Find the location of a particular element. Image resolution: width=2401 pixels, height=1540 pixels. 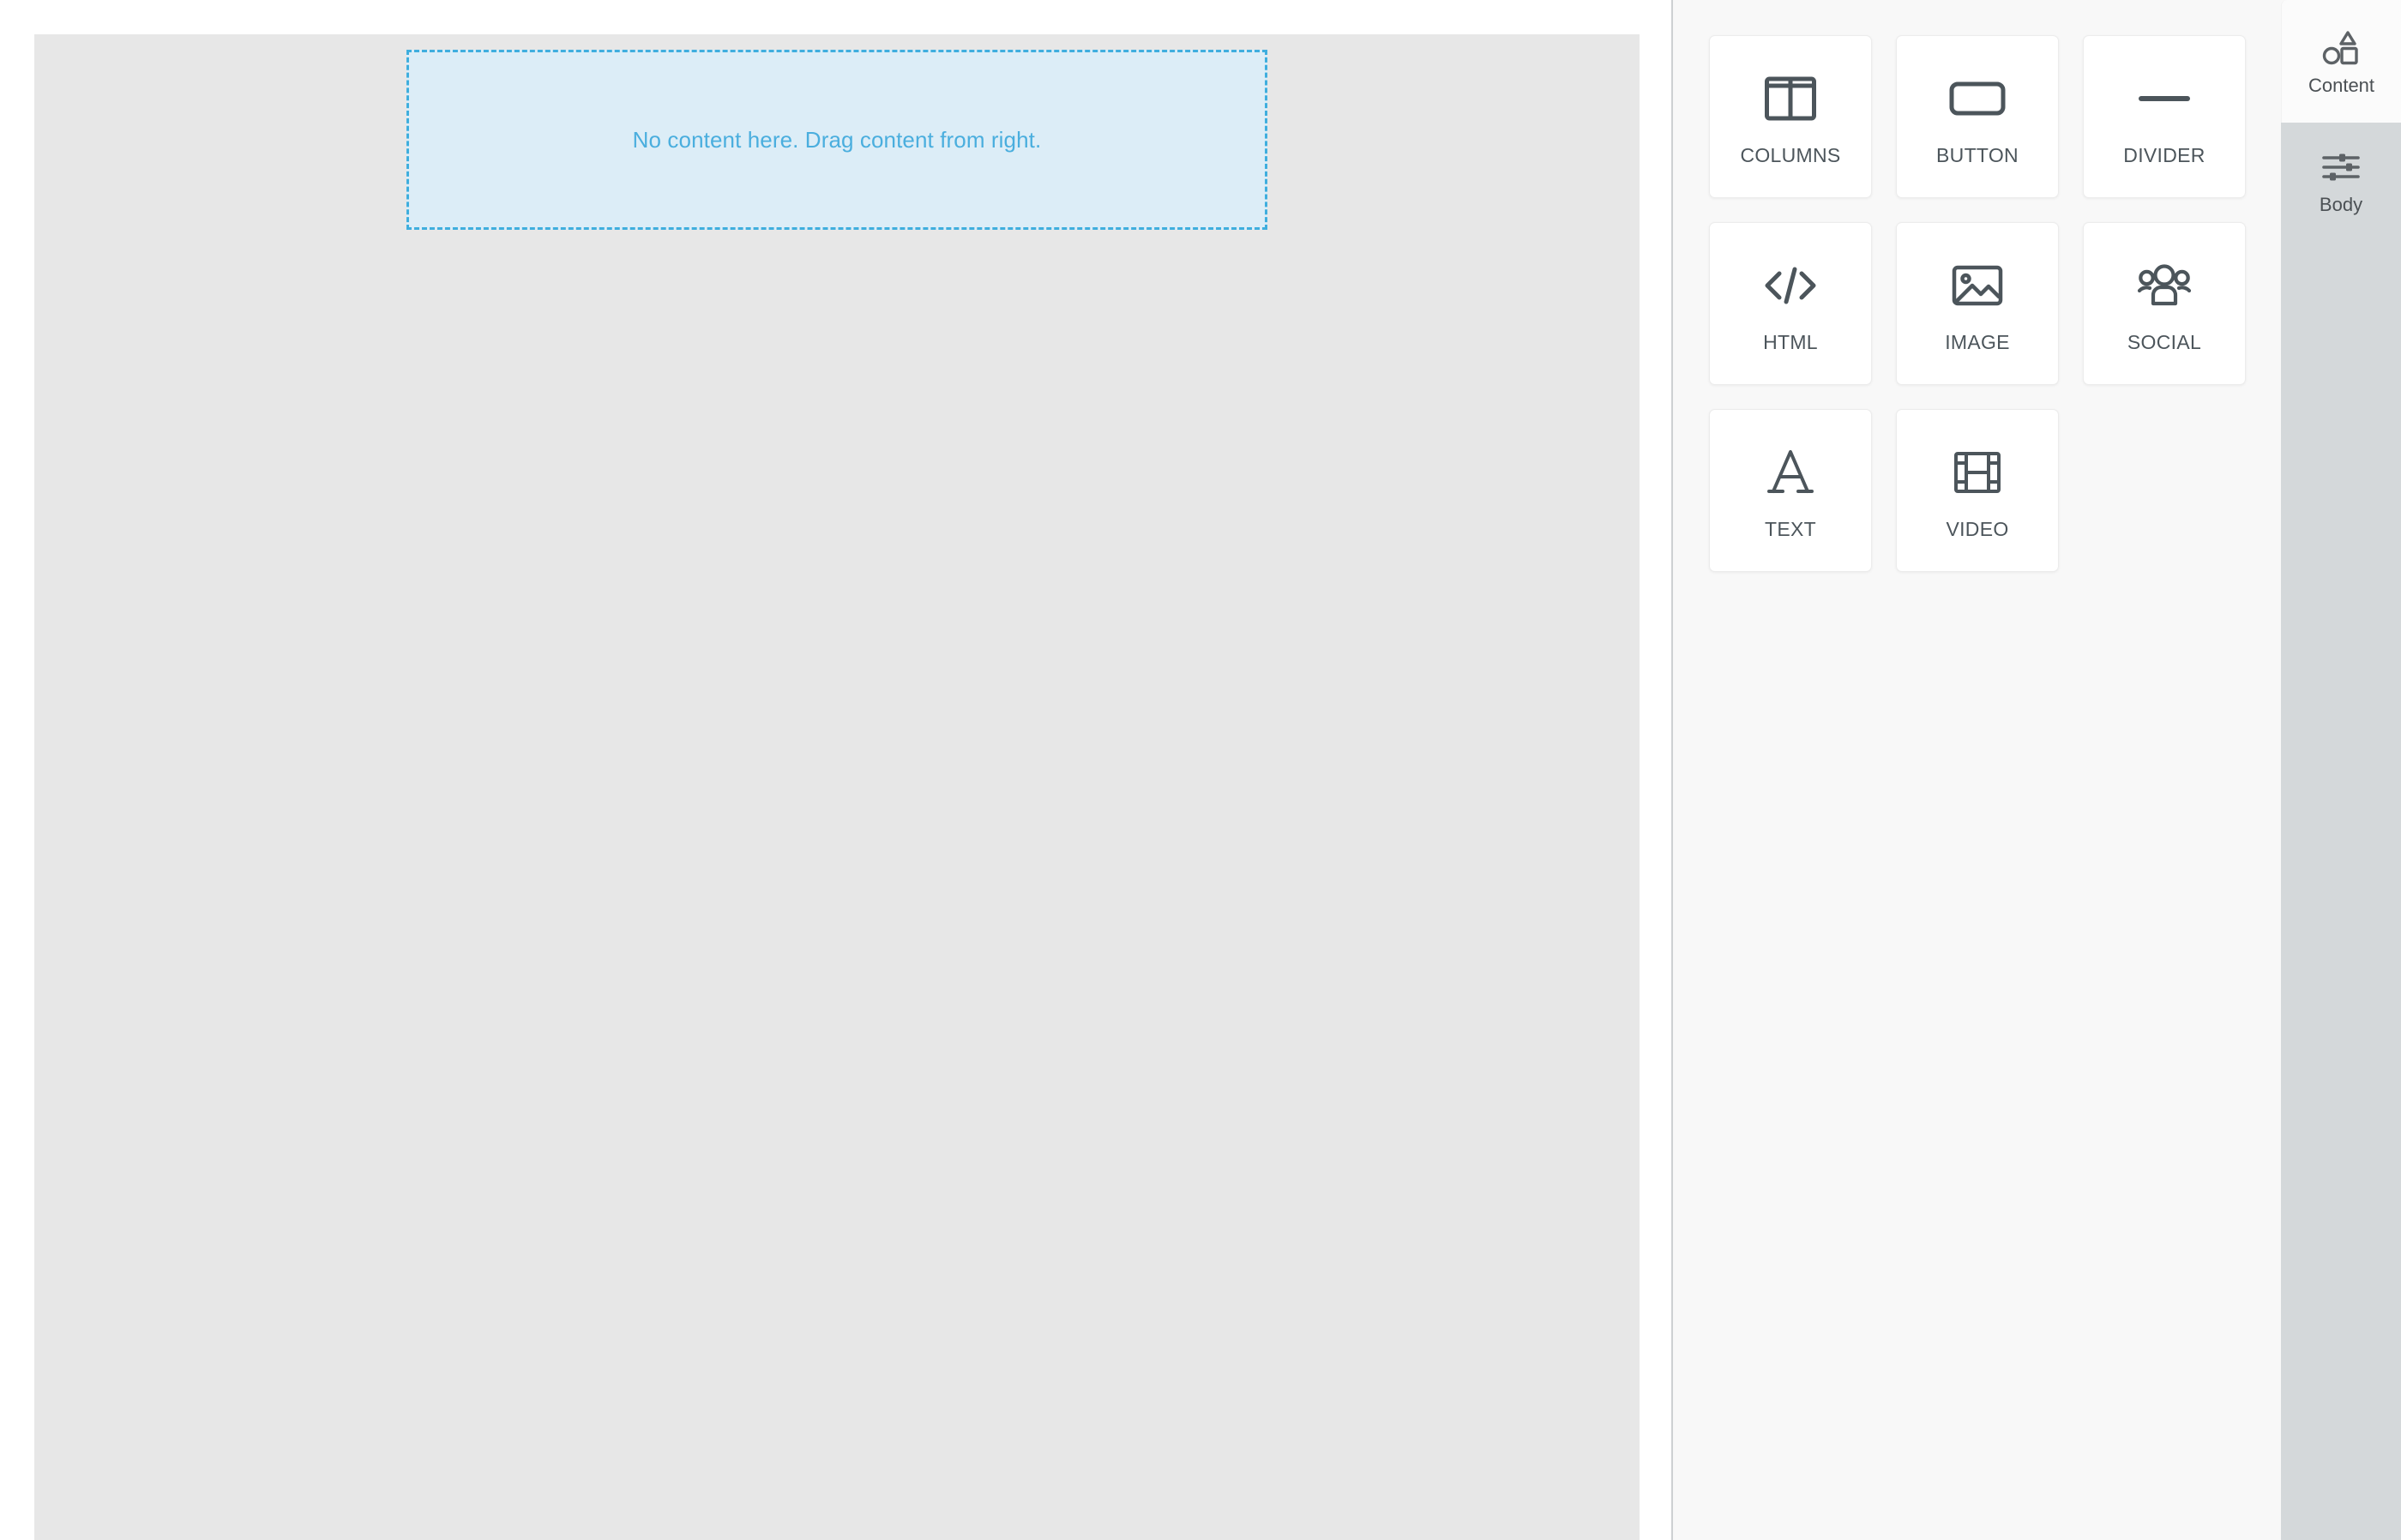

content-block-columns: COLUMNS is located at coordinates (1791, 116).